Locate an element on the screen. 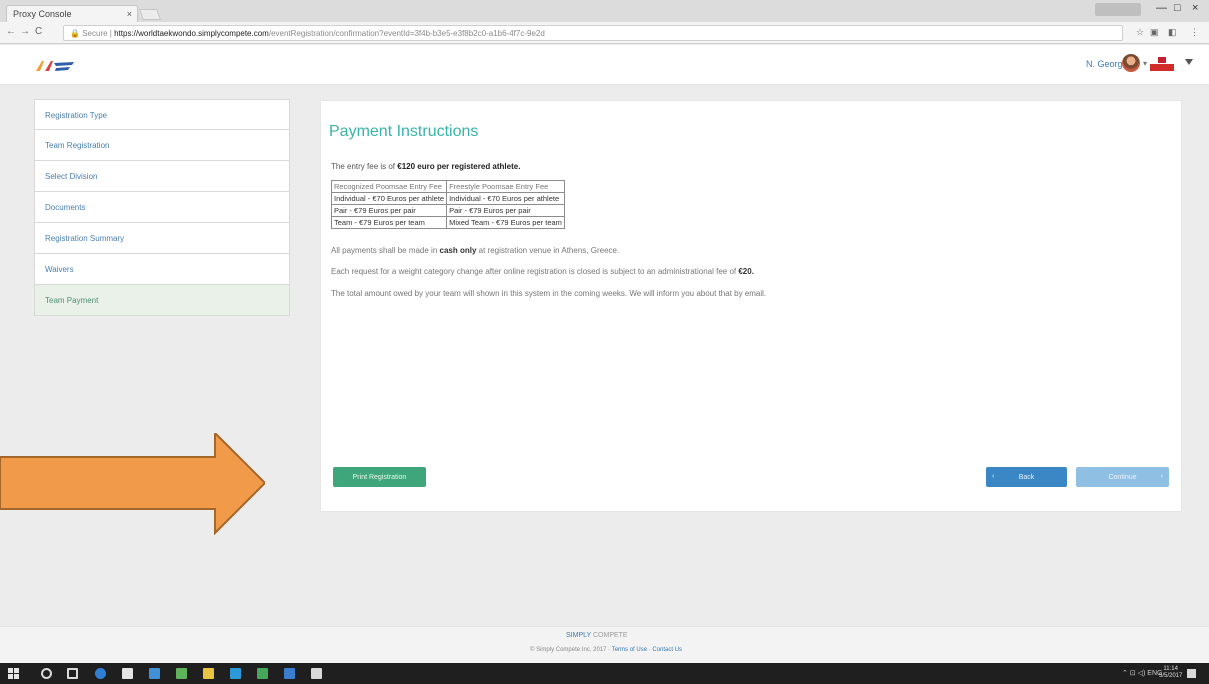  user-avatar is located at coordinates (1131, 63).